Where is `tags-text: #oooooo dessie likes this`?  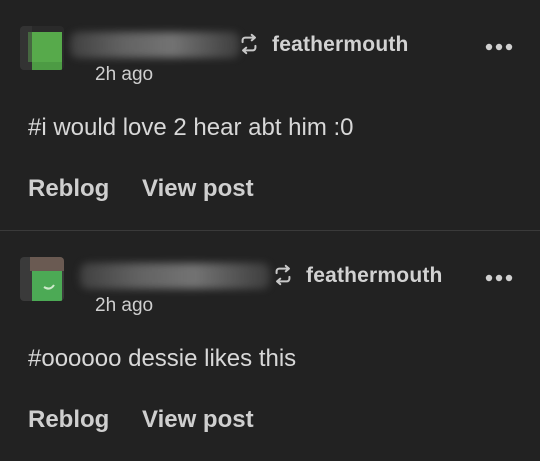 tags-text: #oooooo dessie likes this is located at coordinates (162, 358).